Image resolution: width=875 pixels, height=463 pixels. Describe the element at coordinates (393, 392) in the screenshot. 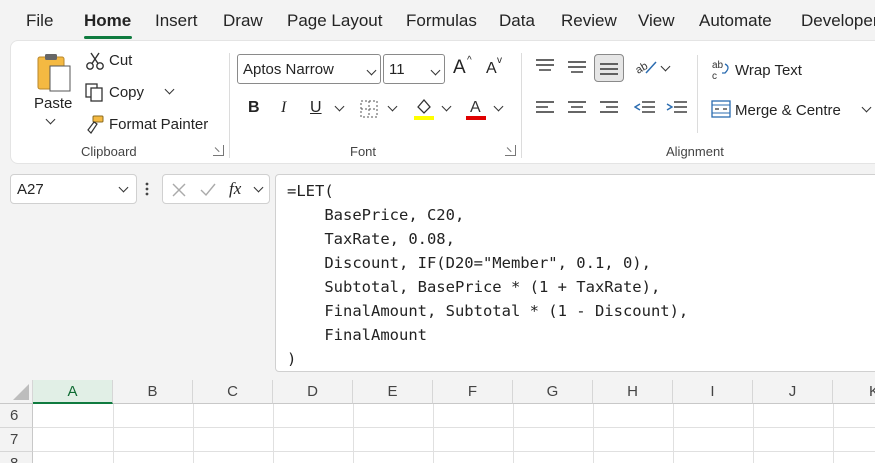

I see `column-header: E` at that location.